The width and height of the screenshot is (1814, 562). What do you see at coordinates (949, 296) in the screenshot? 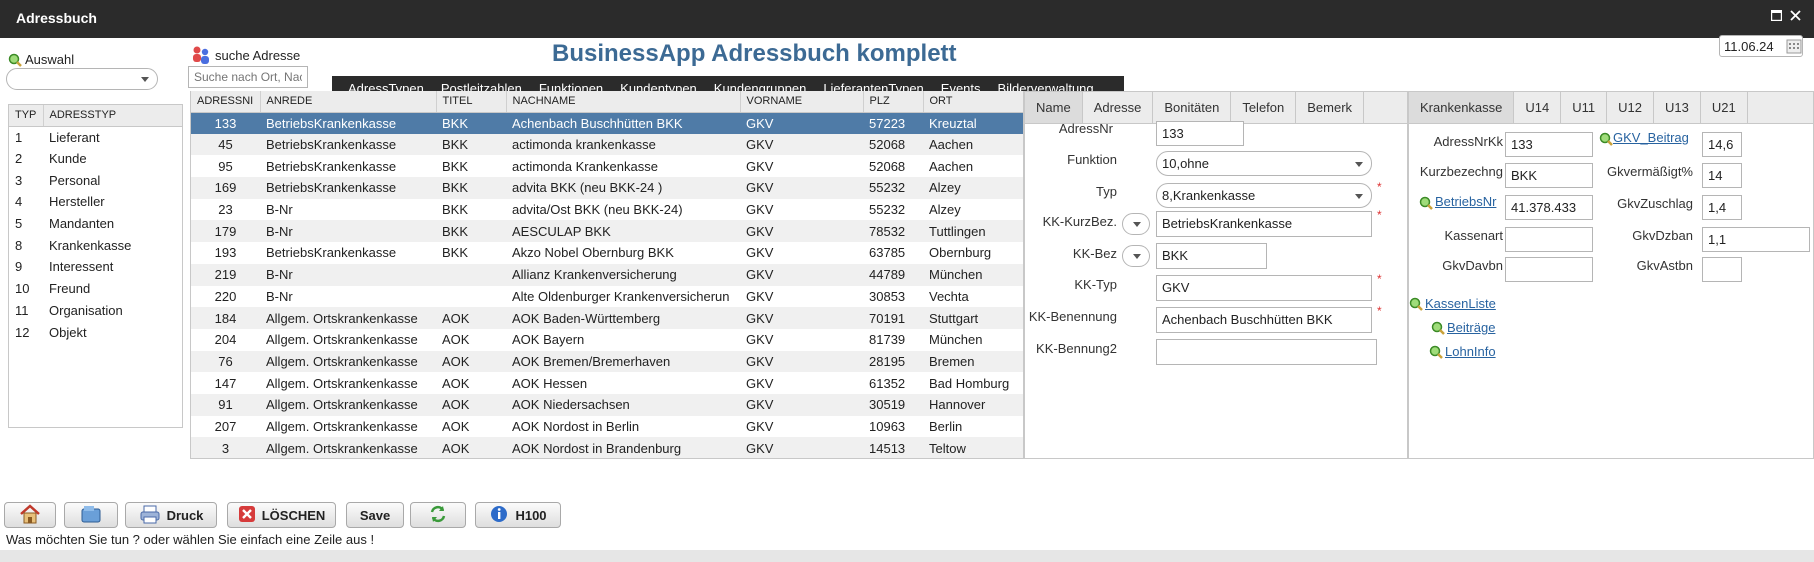
I see `ort-cell: Vechta` at bounding box center [949, 296].